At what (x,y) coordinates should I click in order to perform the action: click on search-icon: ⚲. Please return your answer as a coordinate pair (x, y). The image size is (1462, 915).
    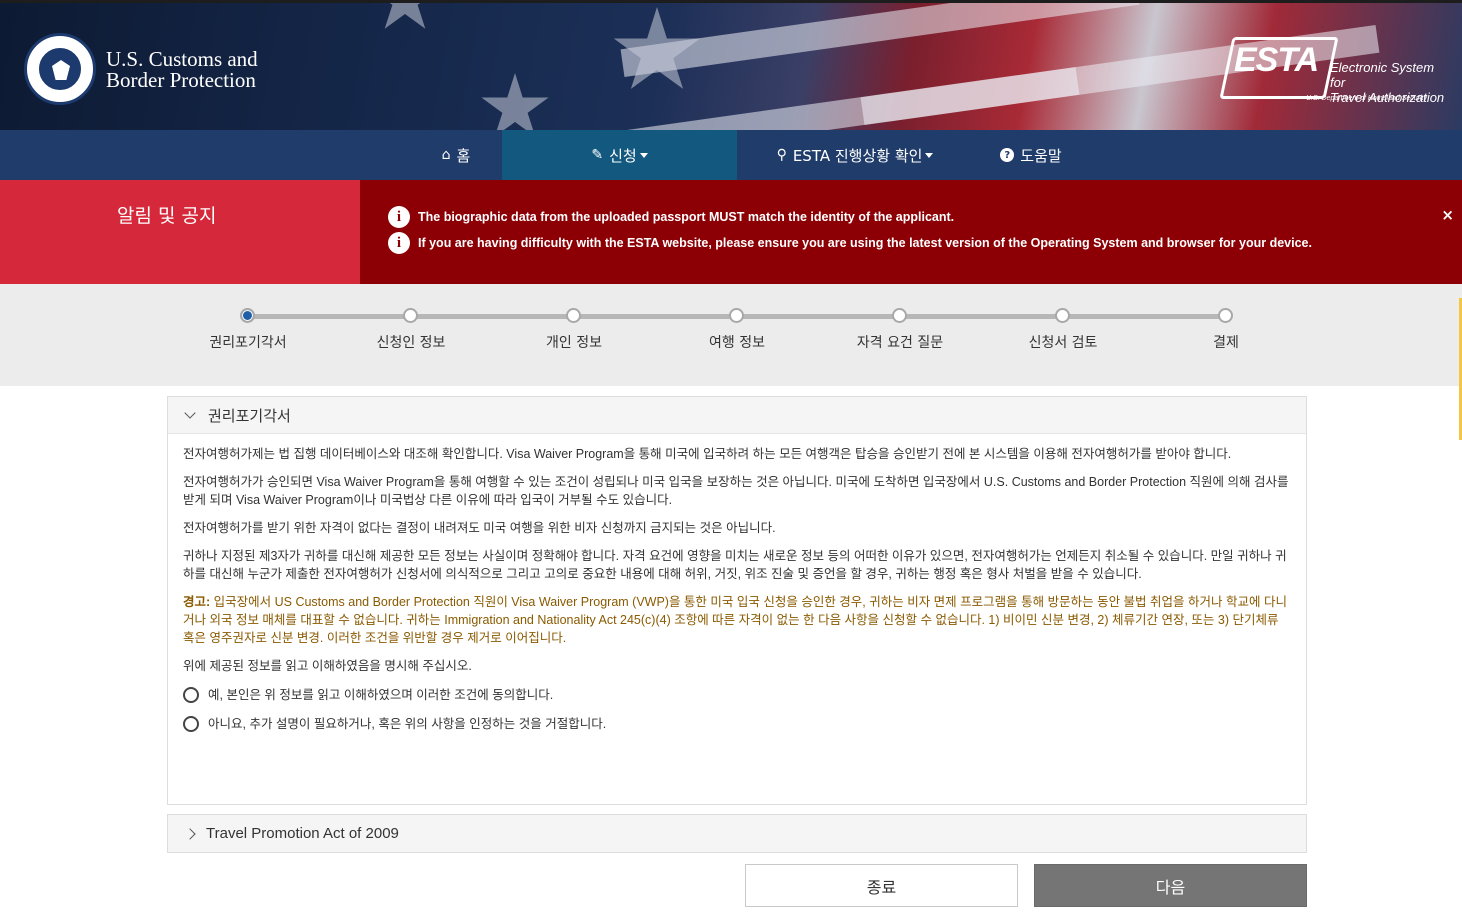
    Looking at the image, I should click on (781, 155).